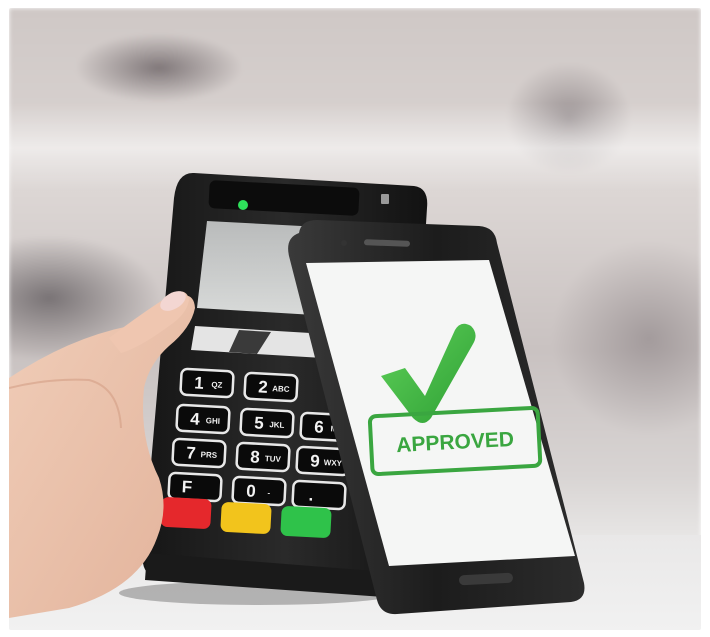  Describe the element at coordinates (251, 490) in the screenshot. I see `keypad-key-digit: 0` at that location.